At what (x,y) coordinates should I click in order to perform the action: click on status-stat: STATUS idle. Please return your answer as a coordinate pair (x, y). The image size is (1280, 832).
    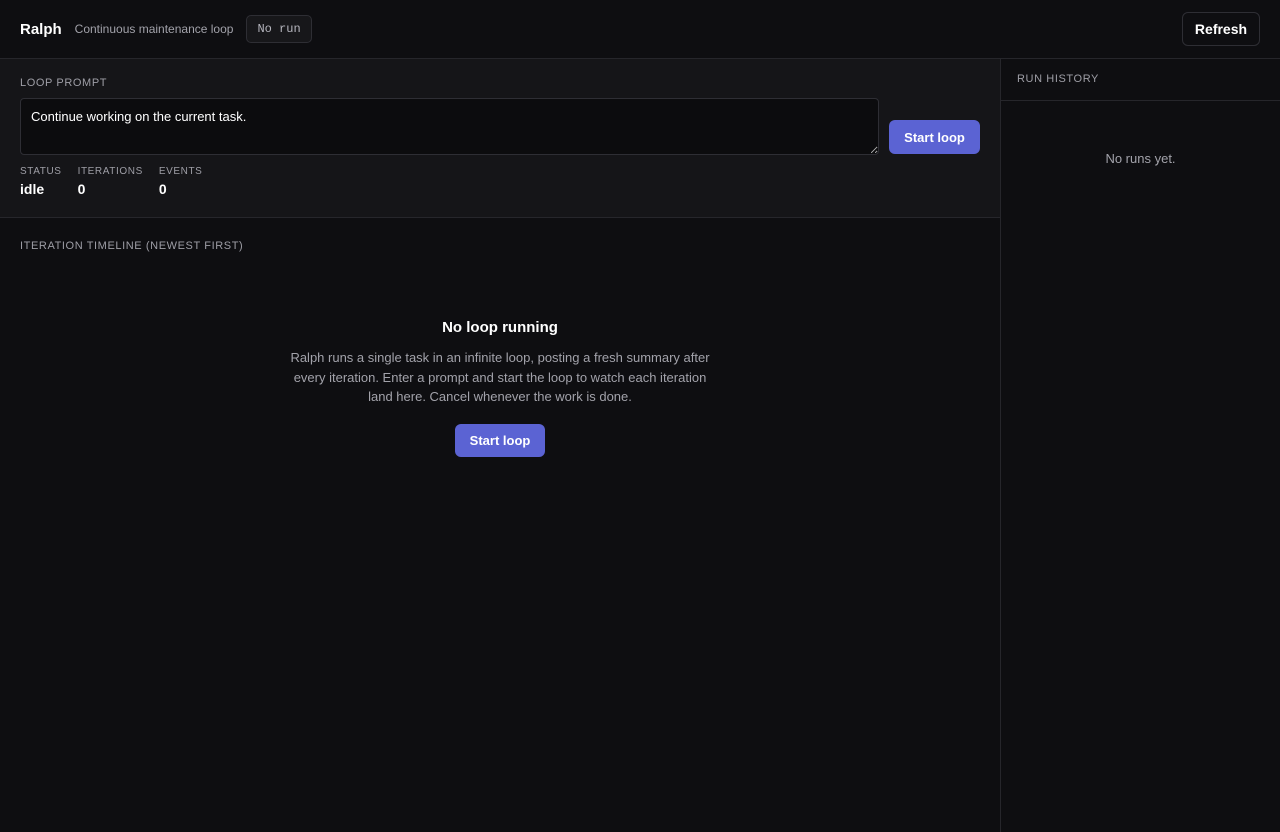
    Looking at the image, I should click on (41, 181).